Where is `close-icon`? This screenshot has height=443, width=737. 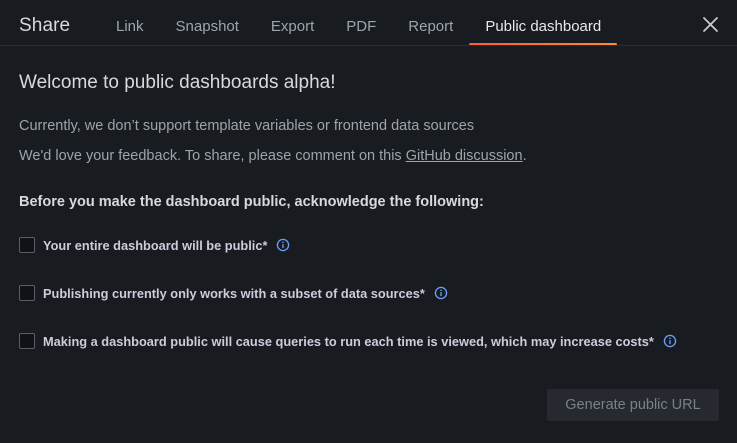 close-icon is located at coordinates (710, 24).